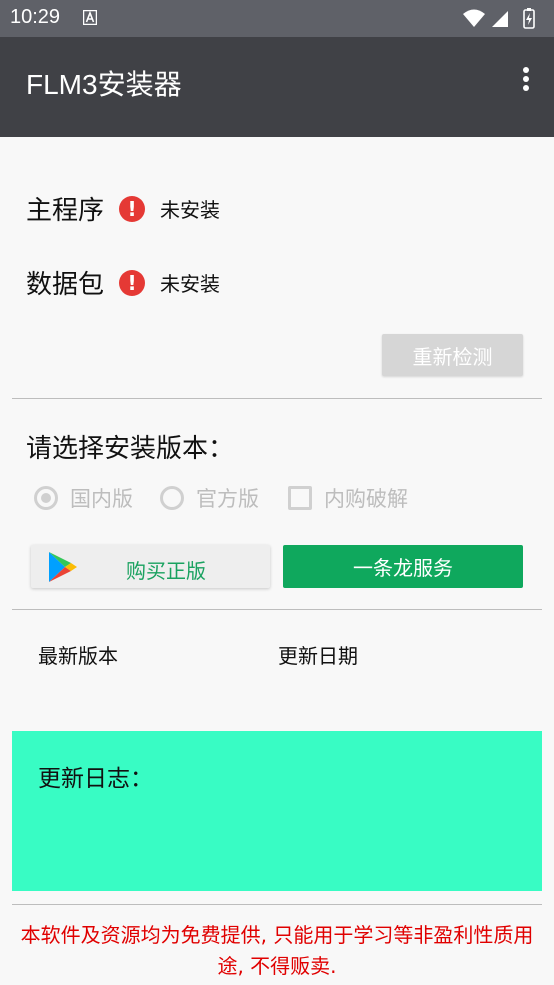  I want to click on update-date-label: 更新日期, so click(318, 656).